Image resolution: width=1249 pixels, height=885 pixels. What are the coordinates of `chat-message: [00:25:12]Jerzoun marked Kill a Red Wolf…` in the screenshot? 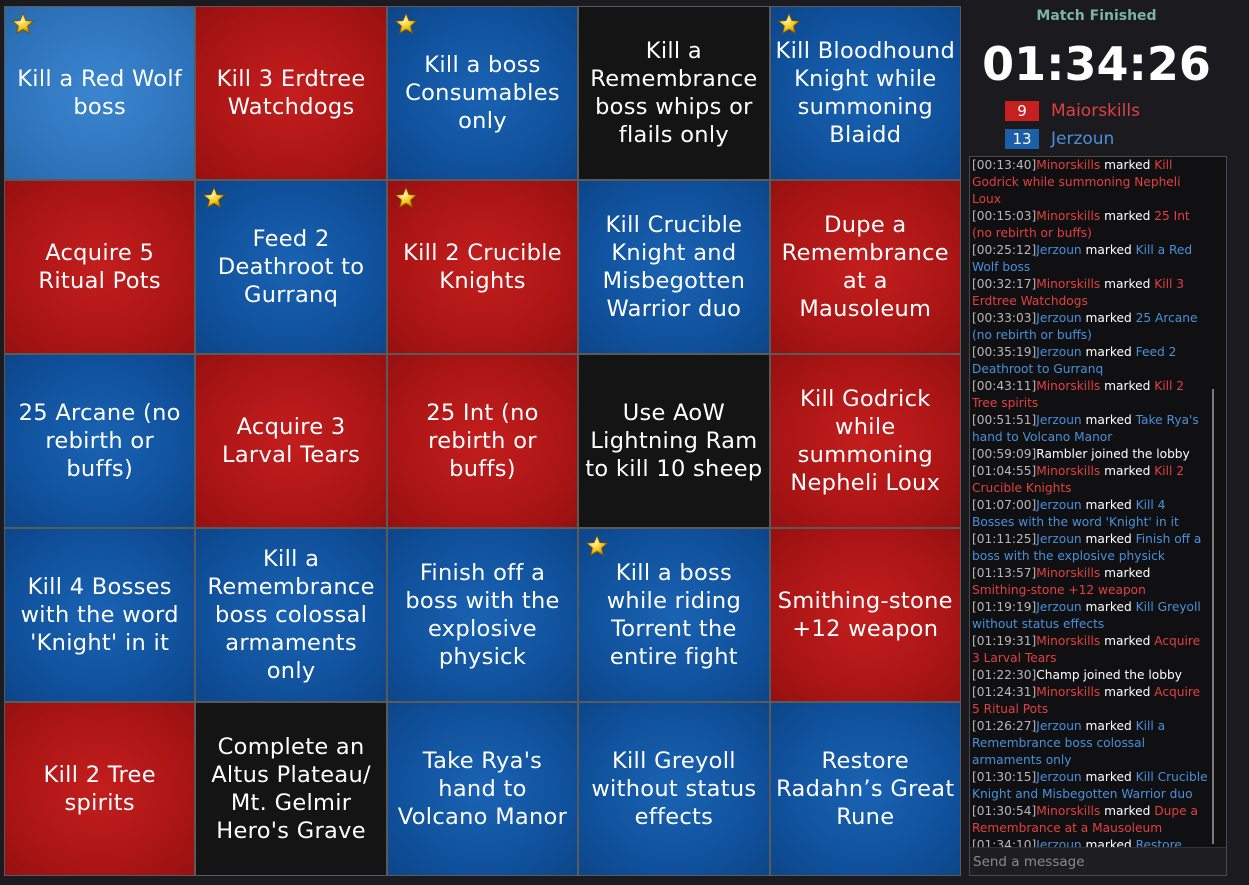 It's located at (1090, 259).